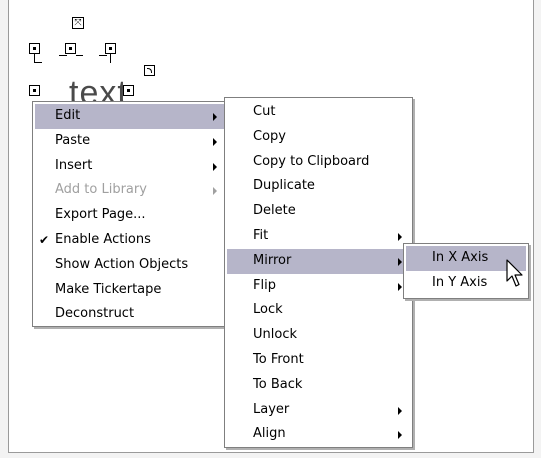 The height and width of the screenshot is (458, 541). Describe the element at coordinates (74, 165) in the screenshot. I see `menu-item-label: Insert` at that location.